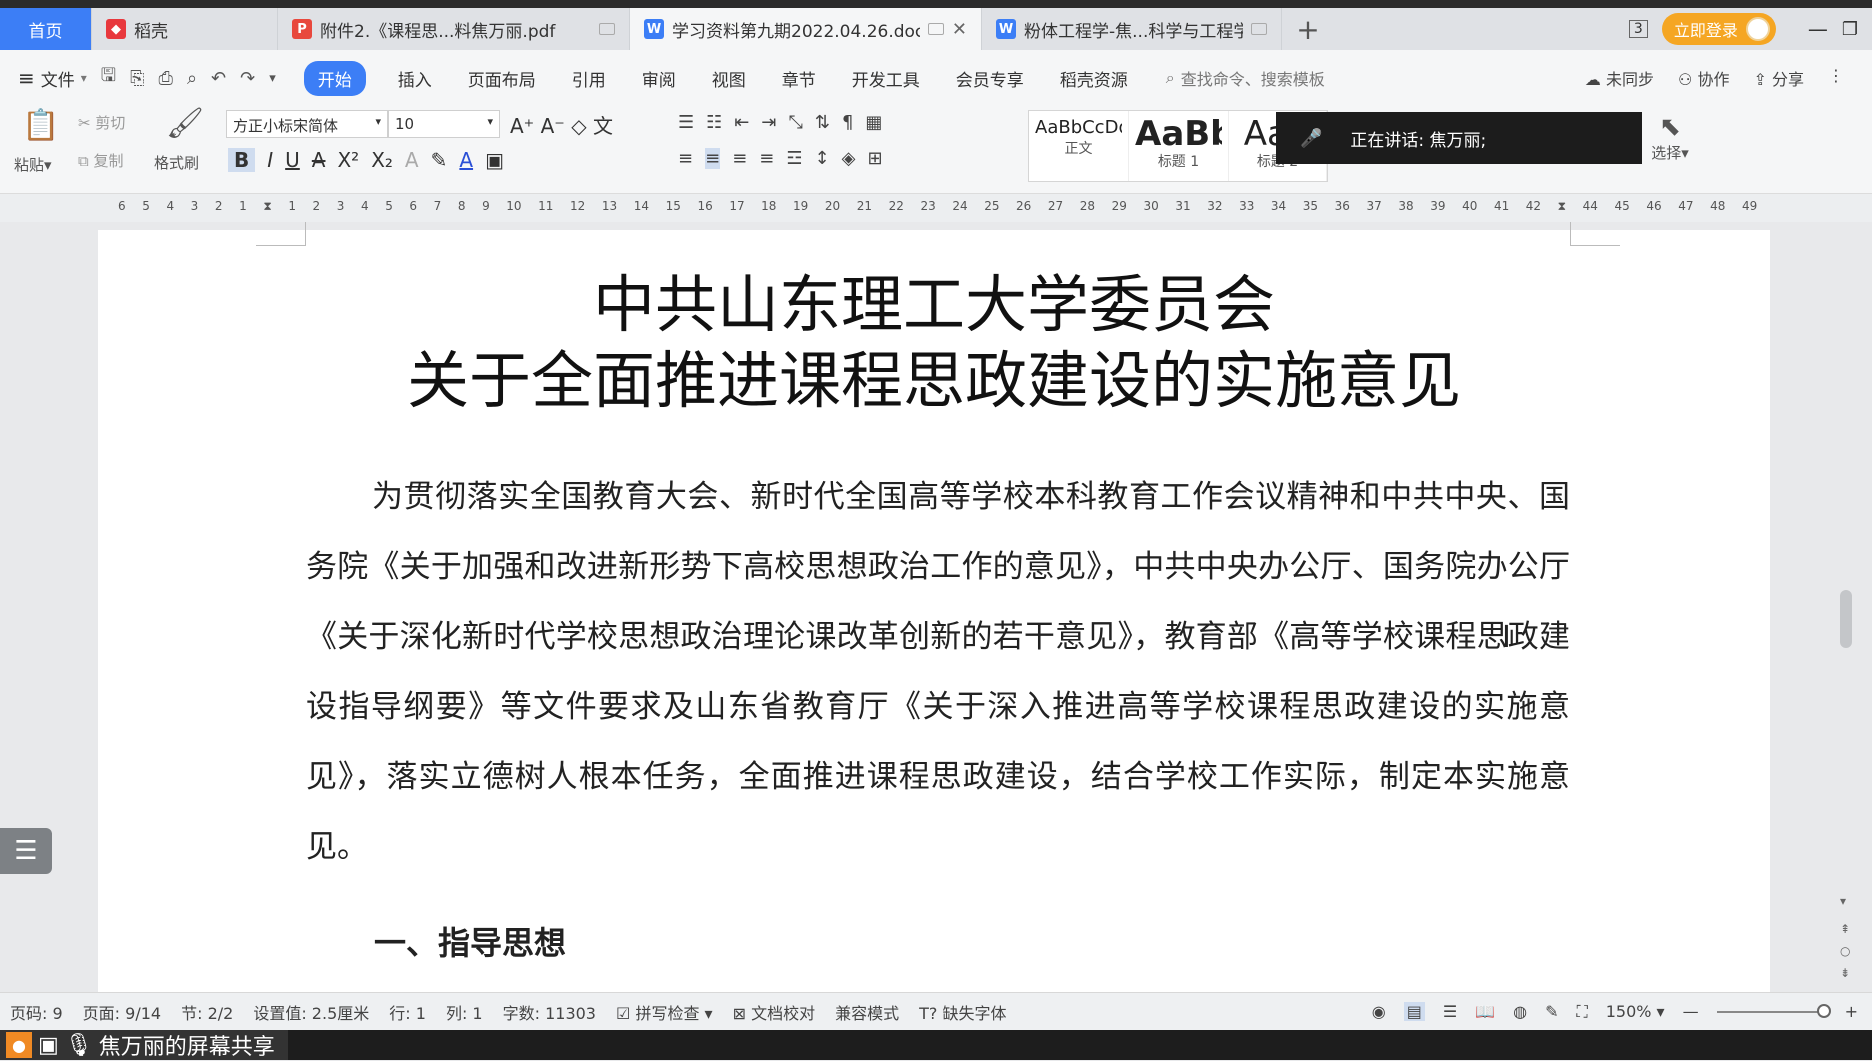  Describe the element at coordinates (1379, 1011) in the screenshot. I see `eye-protection-icon: ◉` at that location.